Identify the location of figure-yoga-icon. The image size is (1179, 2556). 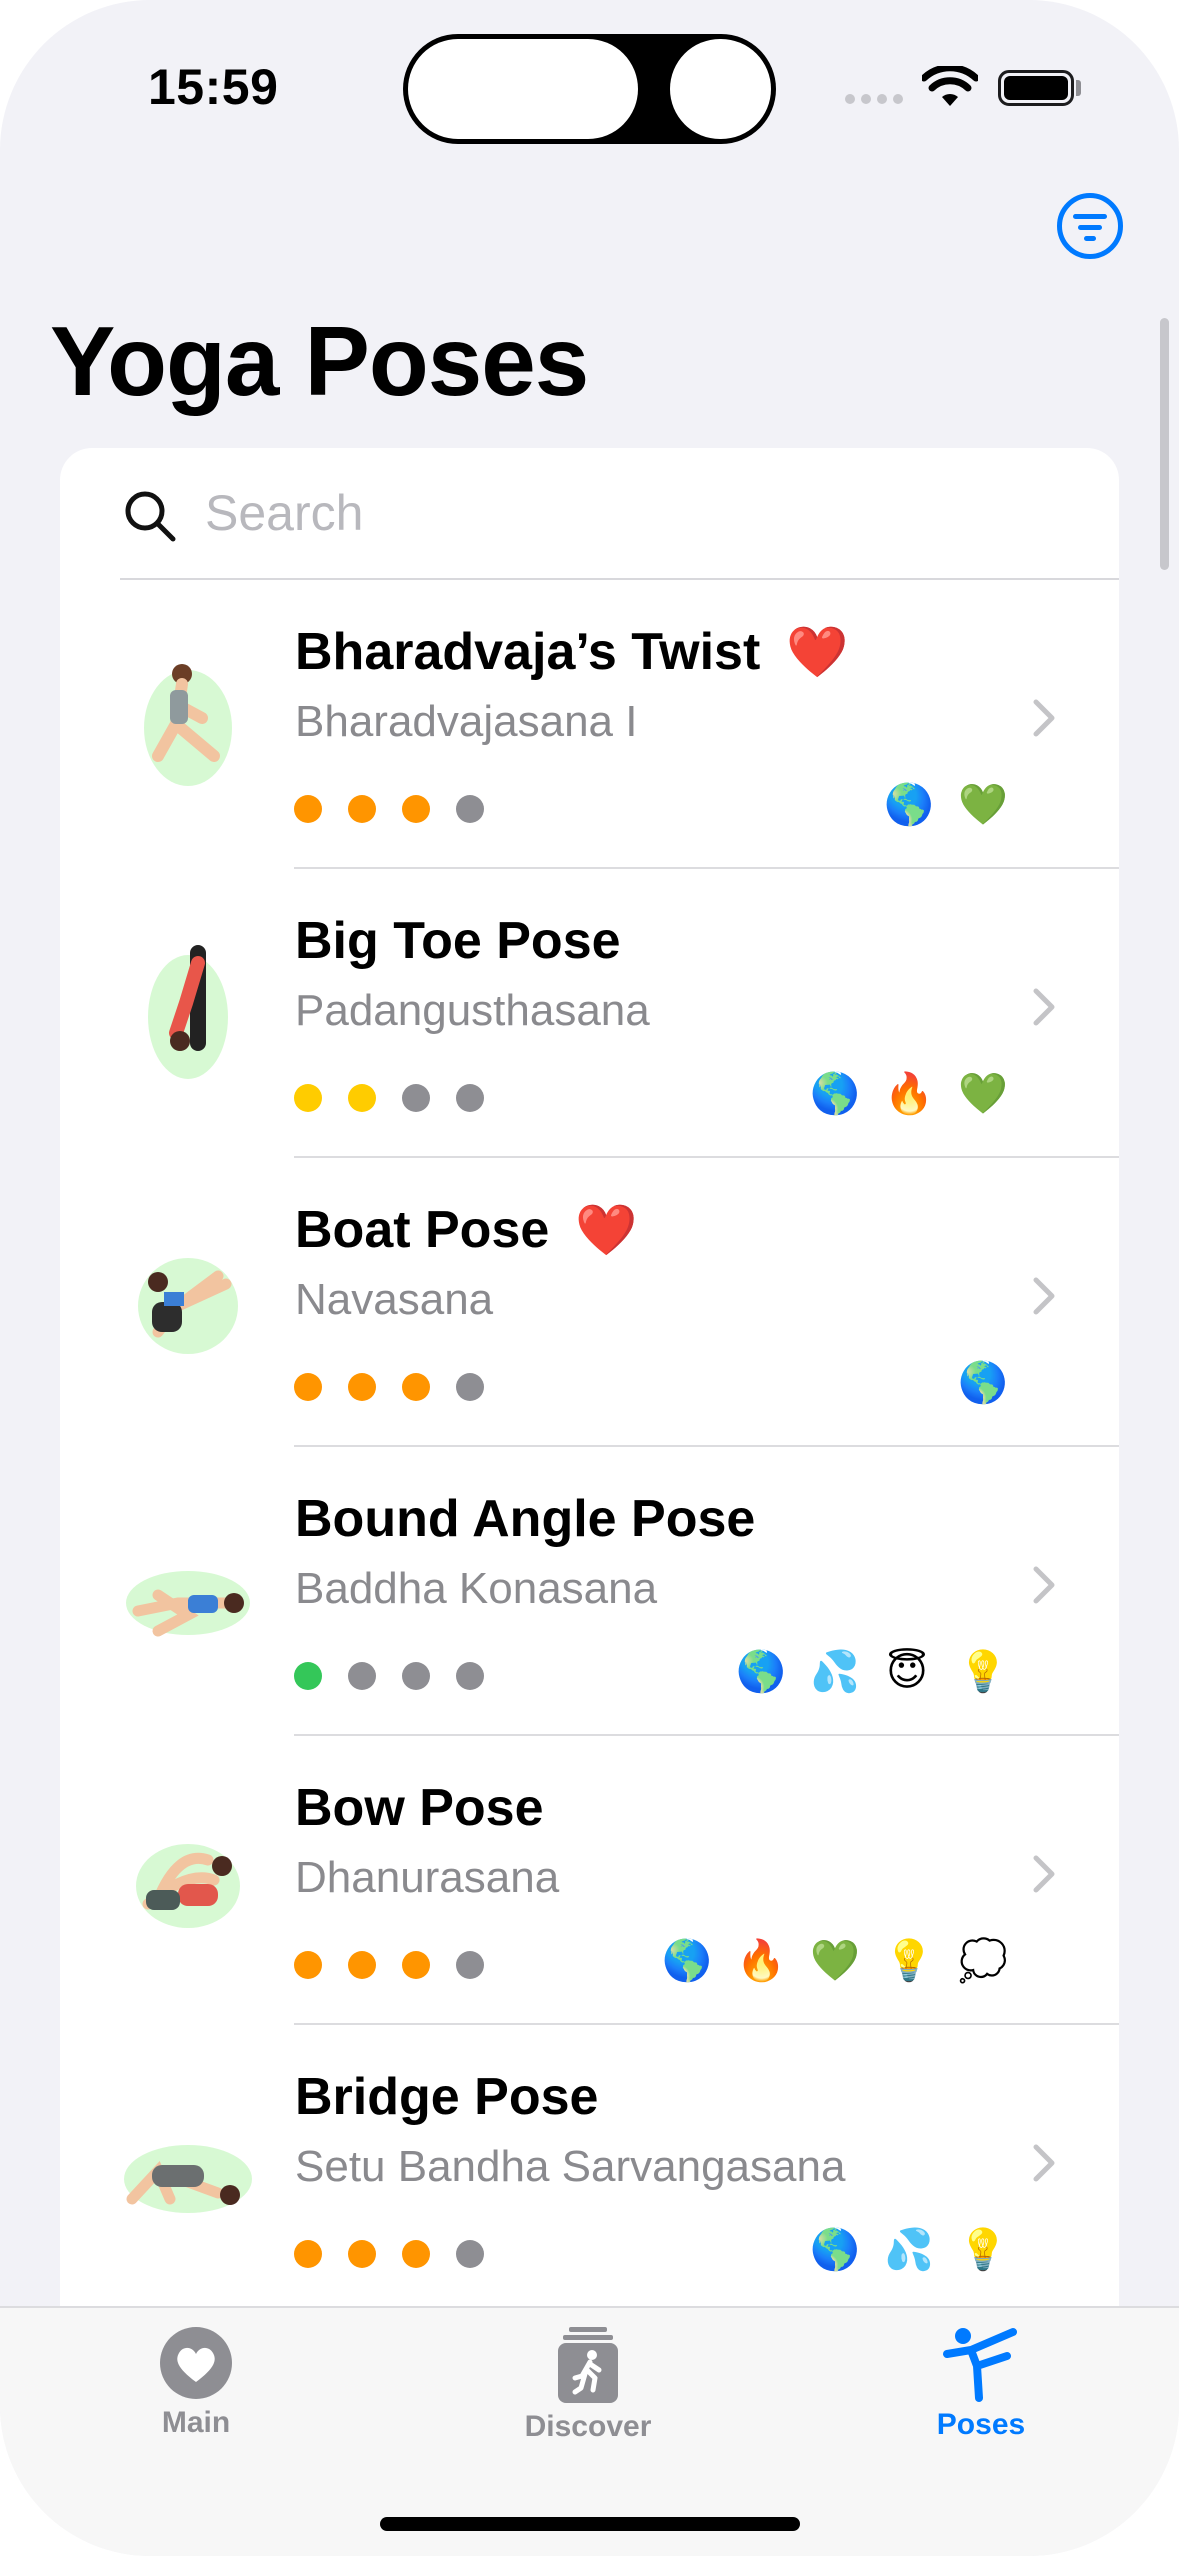
(980, 2365).